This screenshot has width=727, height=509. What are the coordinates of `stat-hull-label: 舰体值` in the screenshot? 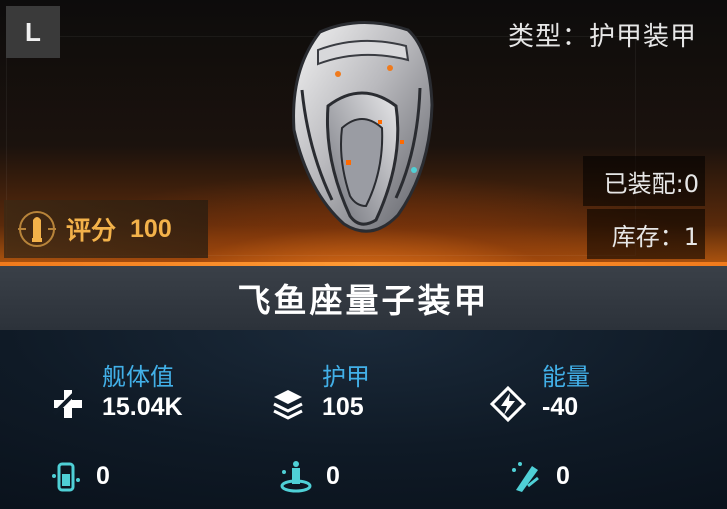 It's located at (138, 377).